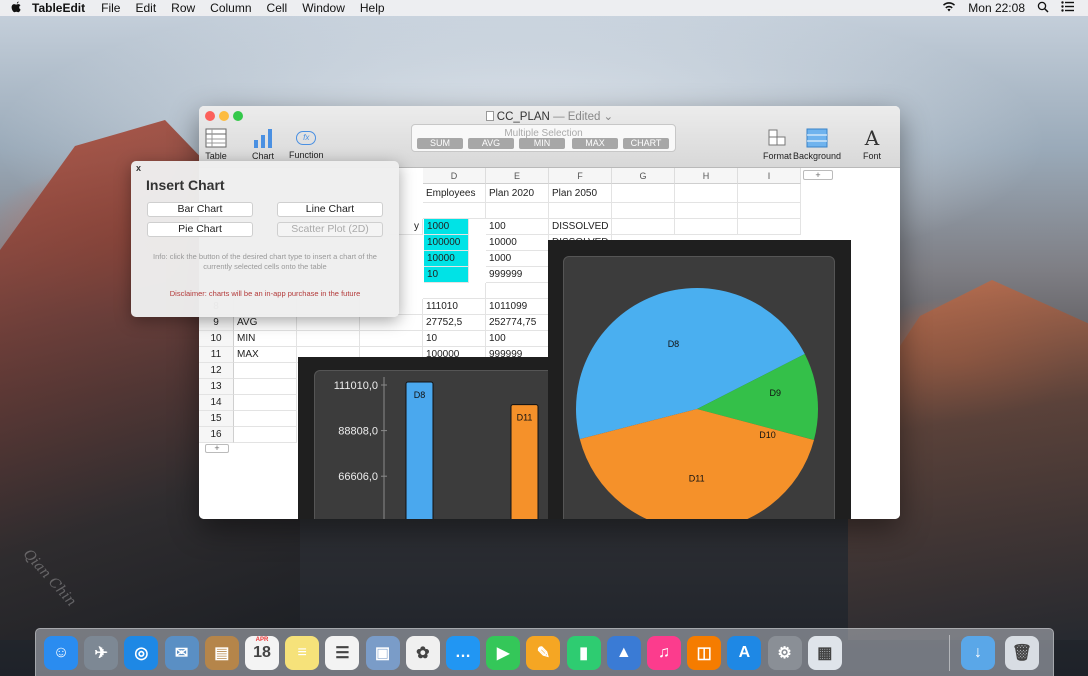 The image size is (1088, 676). I want to click on pie-chart-window: D8 D9 D10 D11, so click(699, 379).